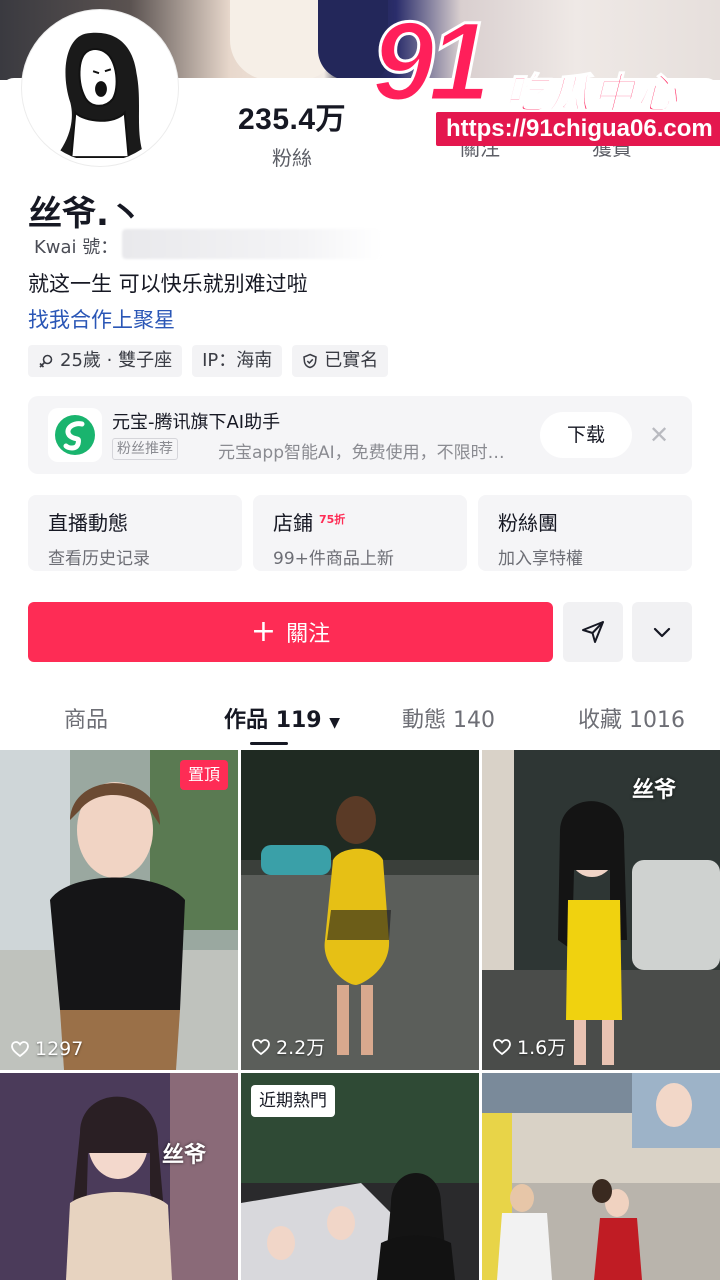  Describe the element at coordinates (76, 247) in the screenshot. I see `kwai-id-label: Kwai 號：` at that location.